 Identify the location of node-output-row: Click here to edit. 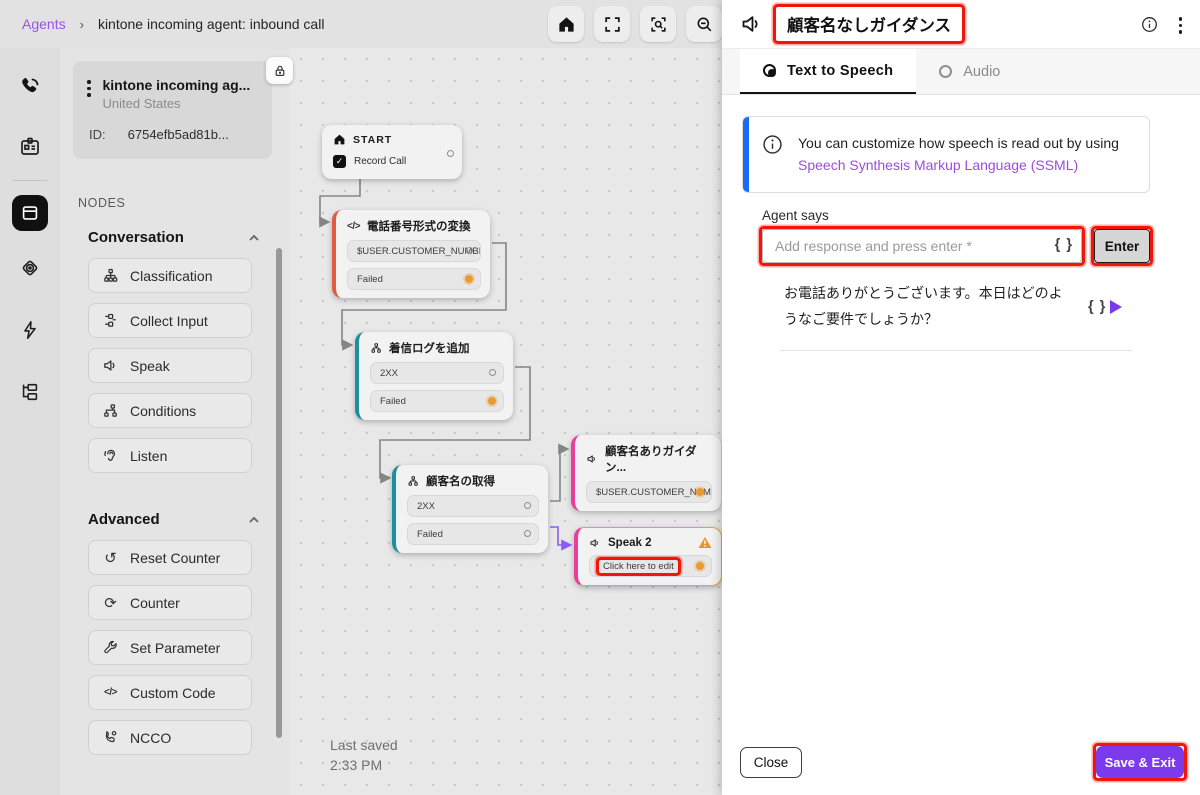
(650, 566).